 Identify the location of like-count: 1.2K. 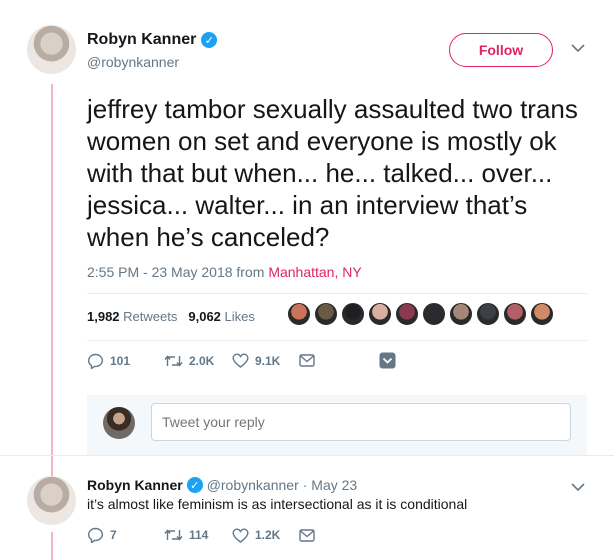
(268, 535).